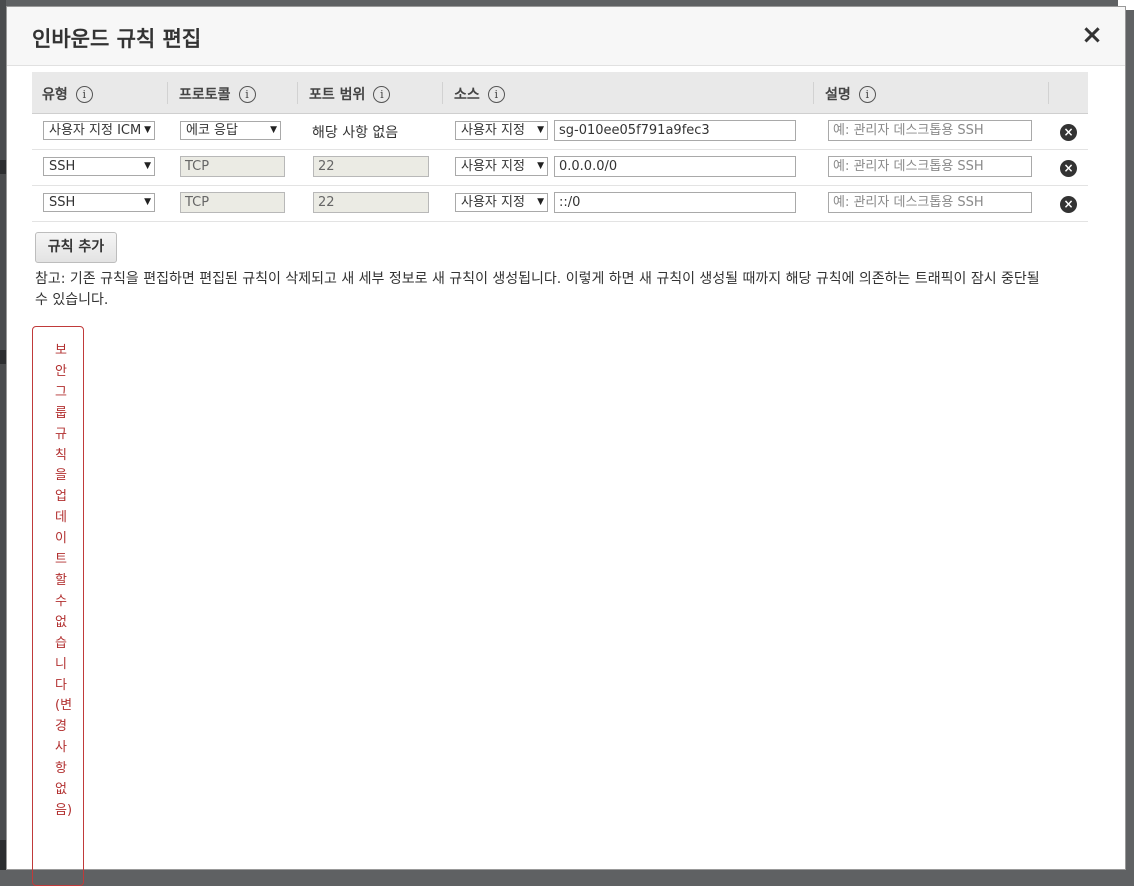  Describe the element at coordinates (355, 133) in the screenshot. I see `port-range-value: 해당 사항 없음` at that location.